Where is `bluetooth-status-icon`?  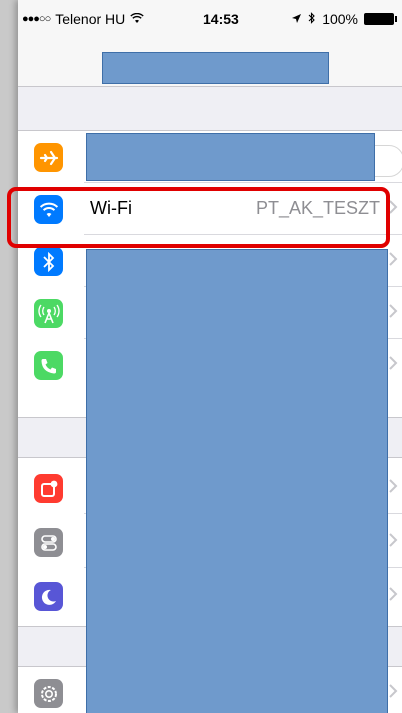
bluetooth-status-icon is located at coordinates (312, 19).